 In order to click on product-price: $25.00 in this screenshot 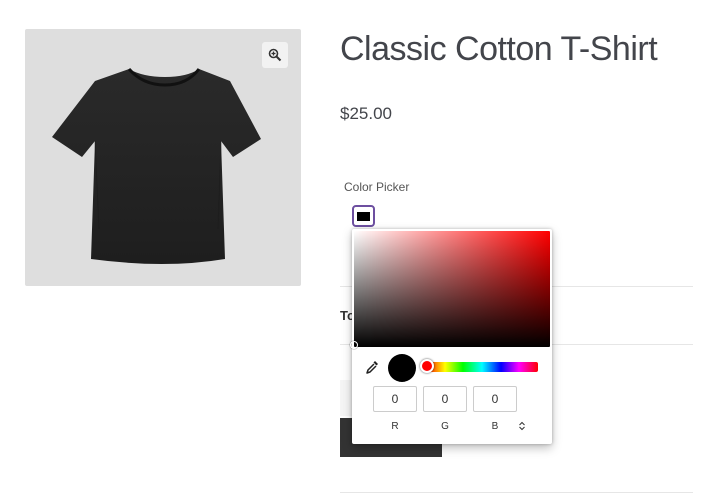, I will do `click(366, 113)`.